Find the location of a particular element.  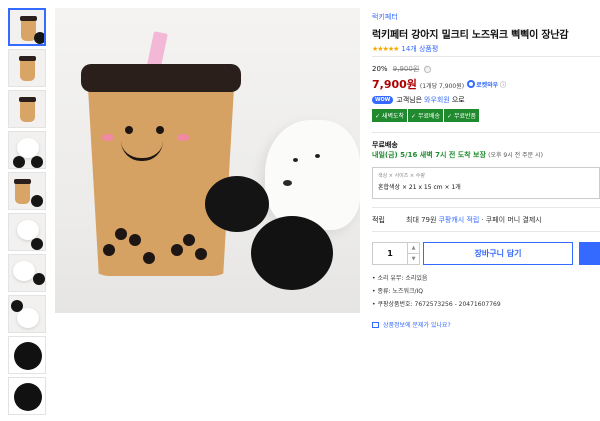

option-selector: 색상 × 사이즈 × 수량 혼합색상 × 21 x 15 cm × 1개 is located at coordinates (486, 183).